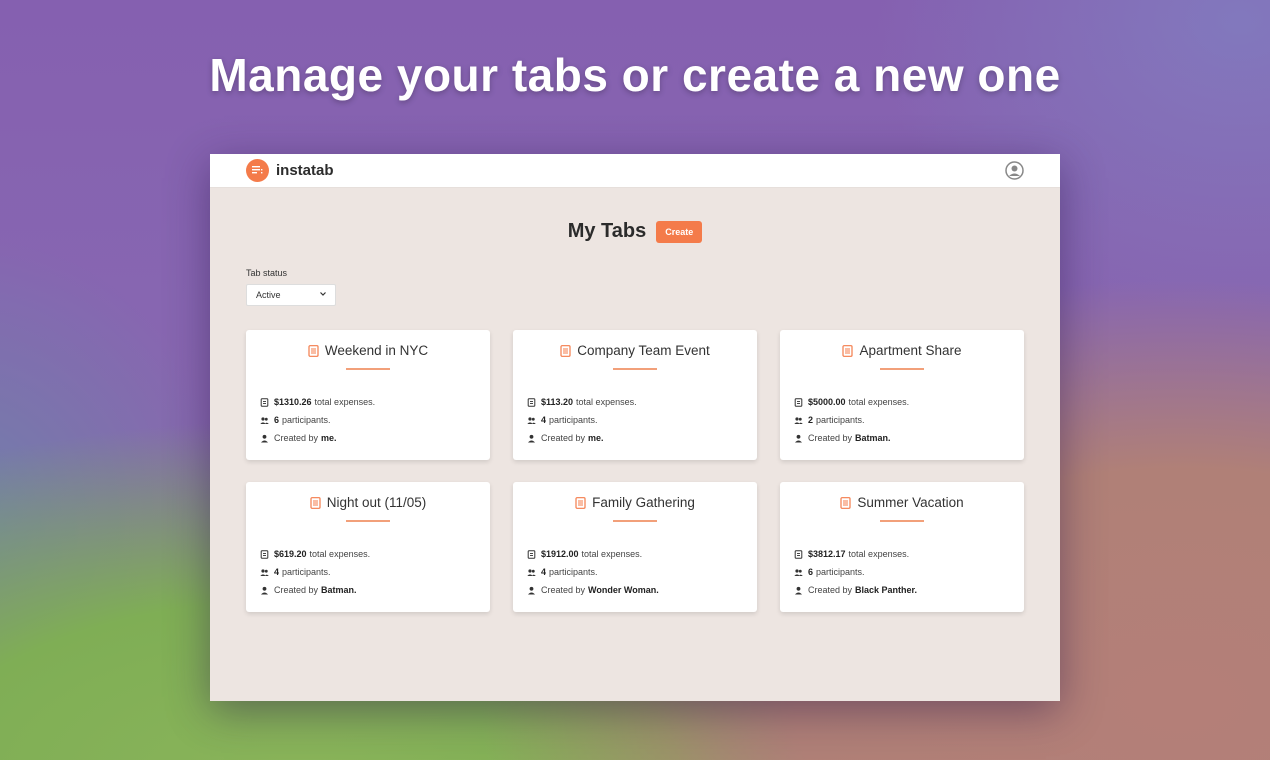  I want to click on user-avatar-icon, so click(1014, 170).